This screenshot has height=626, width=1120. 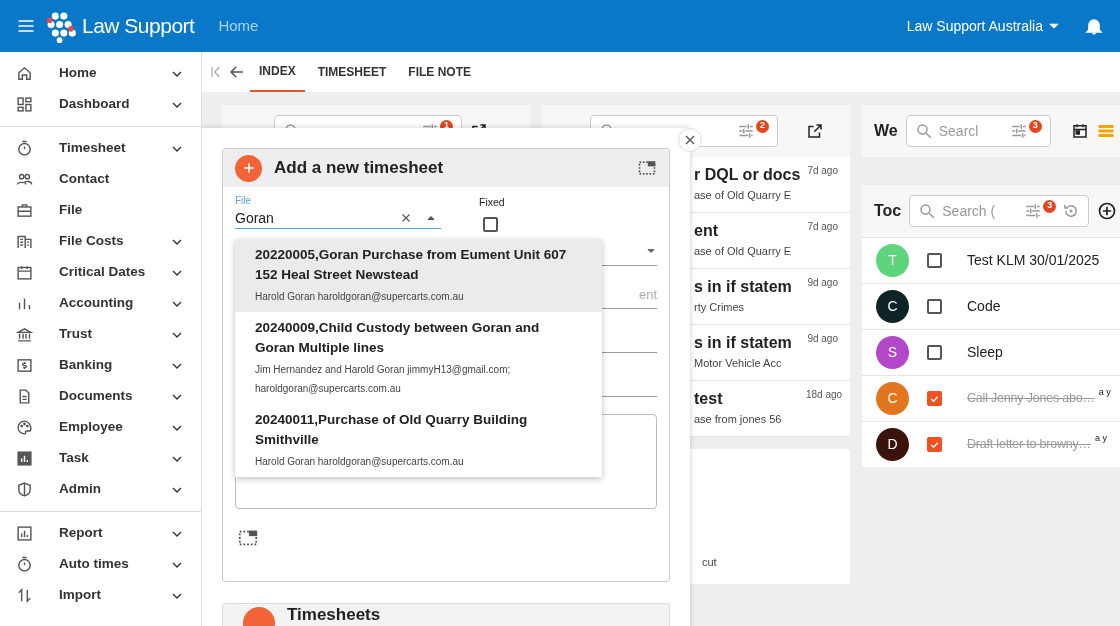 I want to click on avatar: T, so click(x=892, y=260).